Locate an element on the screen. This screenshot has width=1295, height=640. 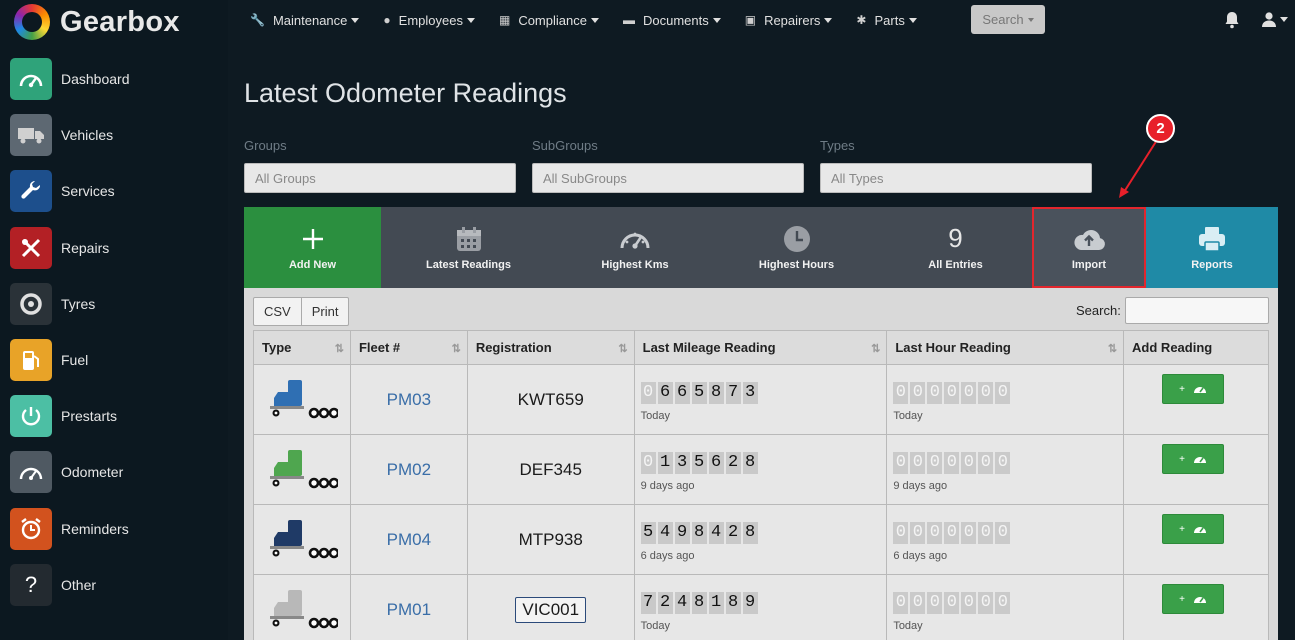
annotation-arrow is located at coordinates (1138, 168).